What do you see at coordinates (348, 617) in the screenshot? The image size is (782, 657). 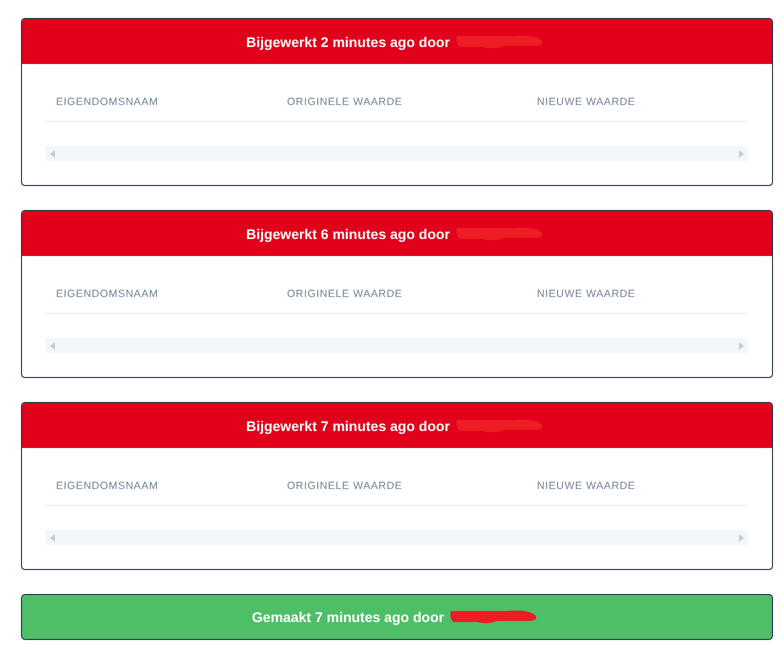 I see `history-title: Gemaakt 7 minutes ago door` at bounding box center [348, 617].